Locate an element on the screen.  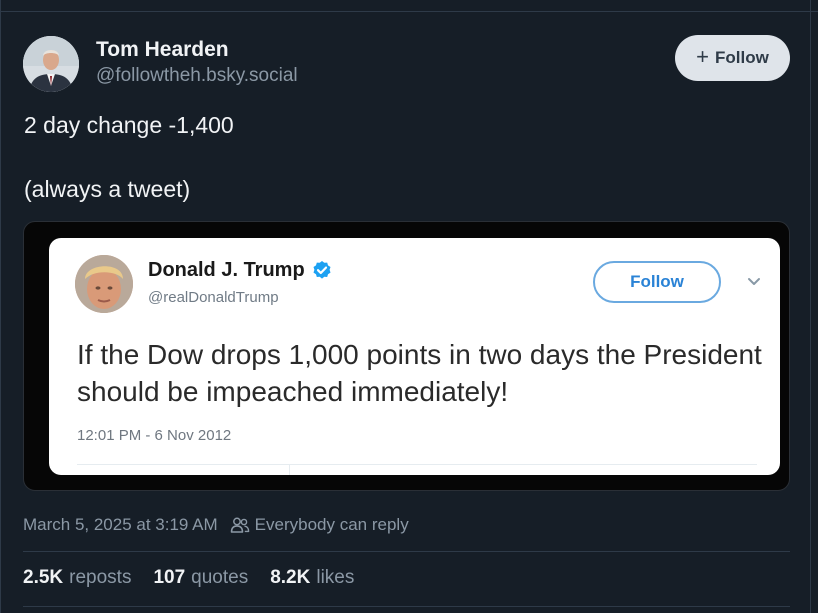
reposts-label: reposts is located at coordinates (100, 577).